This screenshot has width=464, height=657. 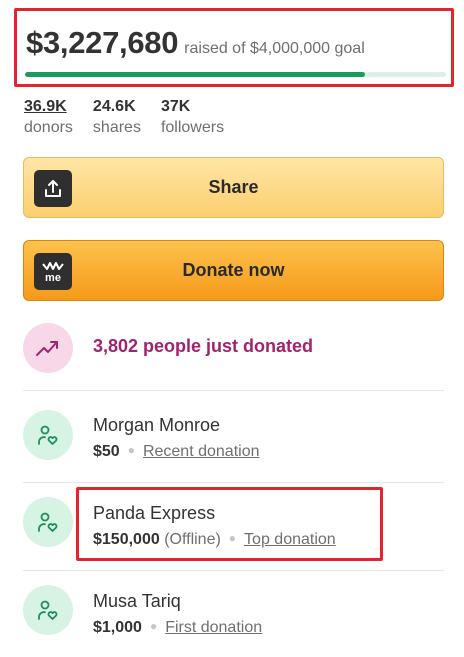 I want to click on gofundme-logo-text: me, so click(x=53, y=278).